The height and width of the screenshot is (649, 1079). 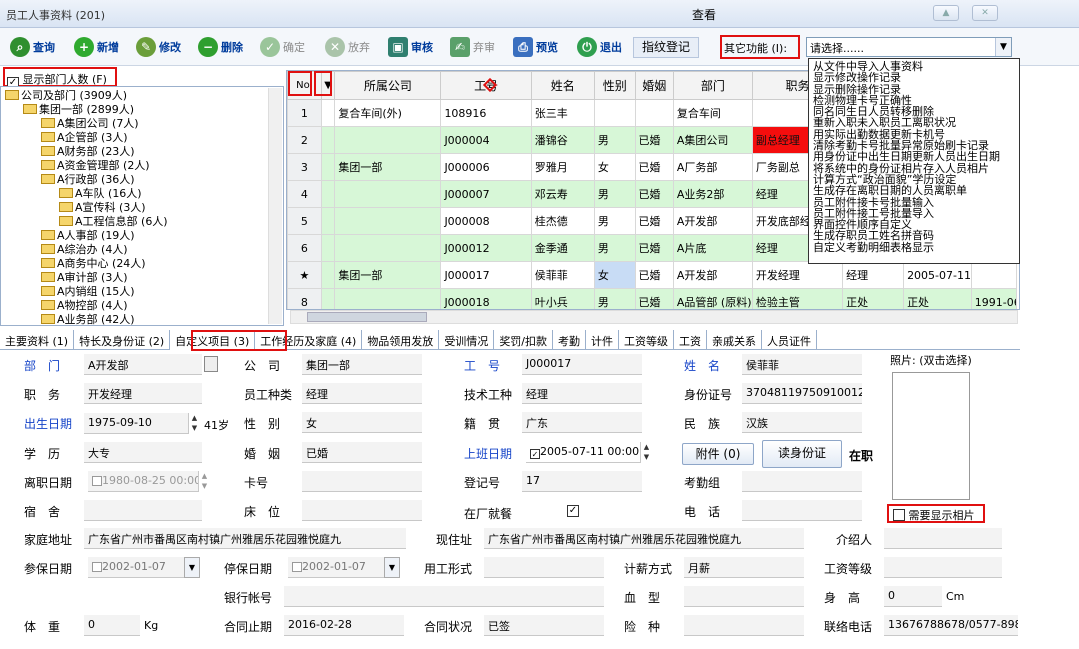 I want to click on table-cell: 邓云寿, so click(x=562, y=194).